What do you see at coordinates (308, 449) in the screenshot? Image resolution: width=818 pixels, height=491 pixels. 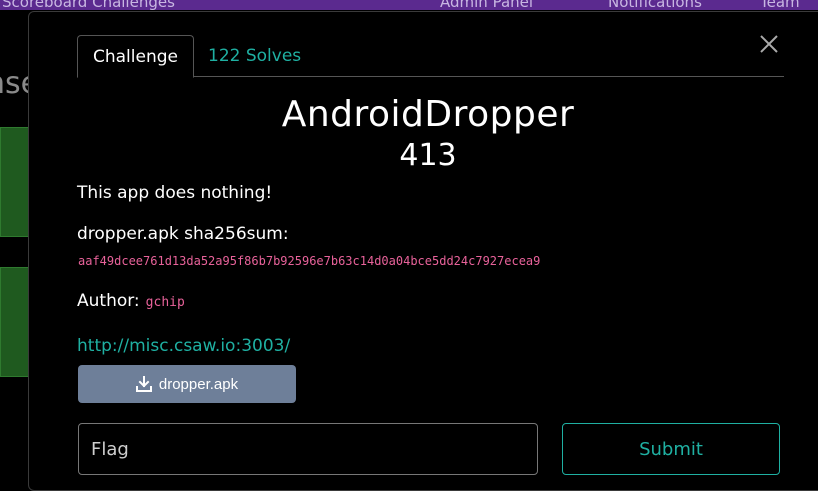 I see `flag-input` at bounding box center [308, 449].